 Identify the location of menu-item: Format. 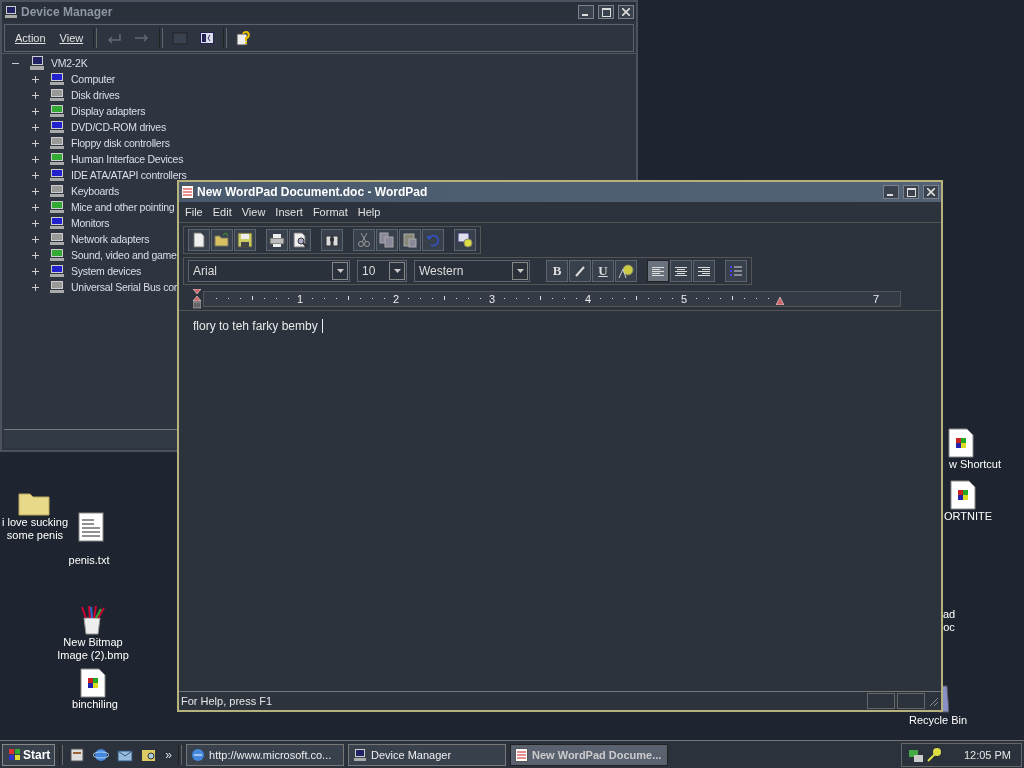
(330, 212).